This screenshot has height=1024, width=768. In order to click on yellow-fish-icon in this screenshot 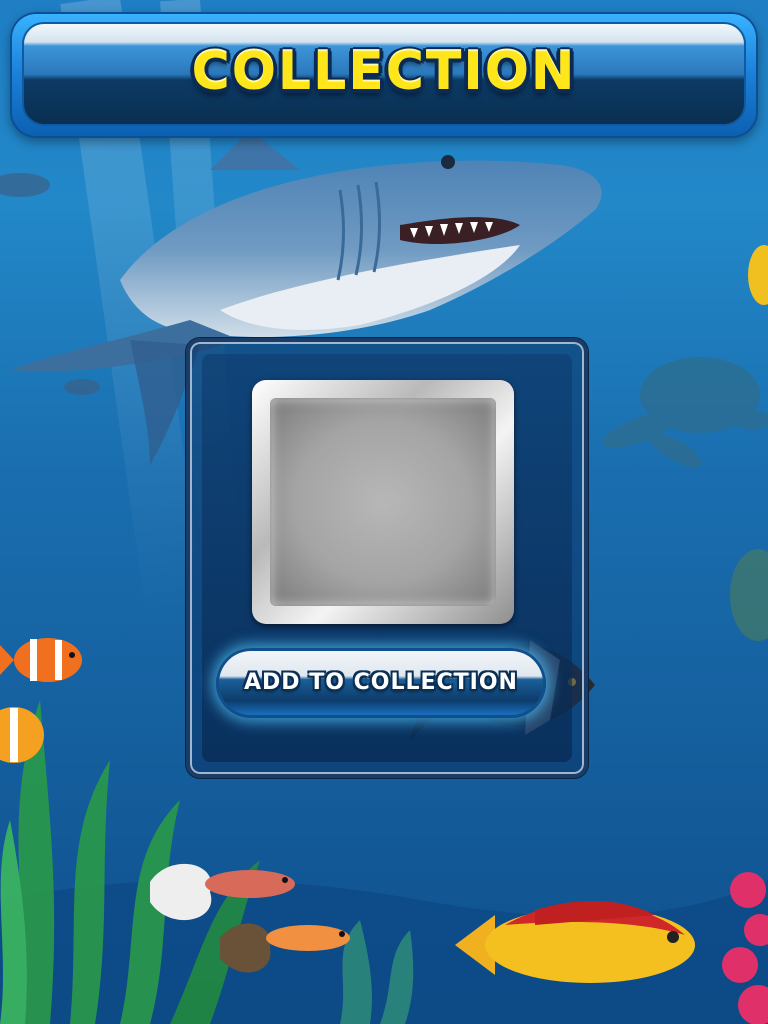, I will do `click(758, 275)`.